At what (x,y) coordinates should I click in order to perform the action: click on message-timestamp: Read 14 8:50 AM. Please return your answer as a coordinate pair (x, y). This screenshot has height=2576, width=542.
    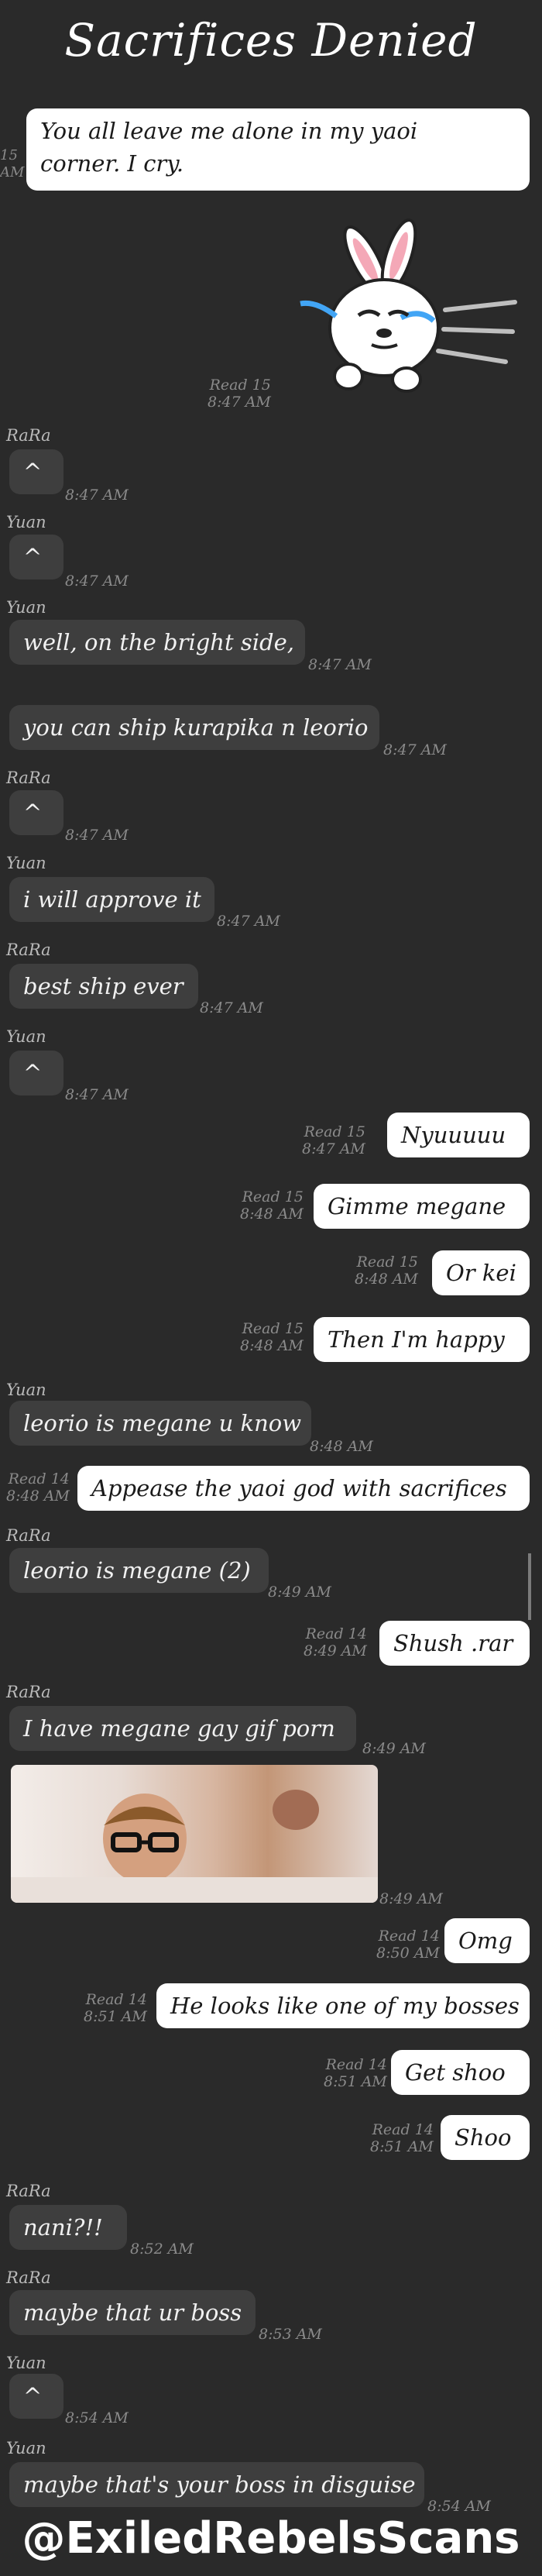
    Looking at the image, I should click on (408, 1945).